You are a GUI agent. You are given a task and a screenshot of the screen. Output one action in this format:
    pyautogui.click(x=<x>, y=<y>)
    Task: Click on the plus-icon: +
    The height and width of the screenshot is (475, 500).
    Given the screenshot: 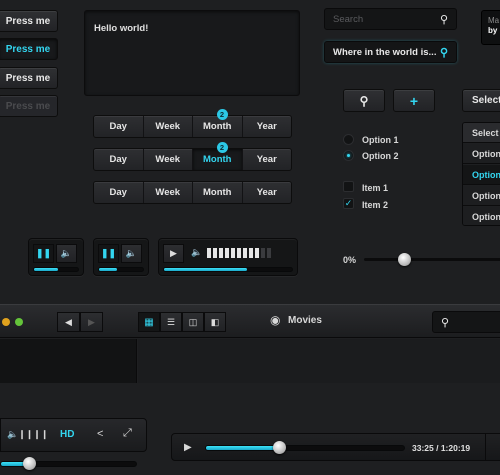 What is the action you would take?
    pyautogui.click(x=414, y=100)
    